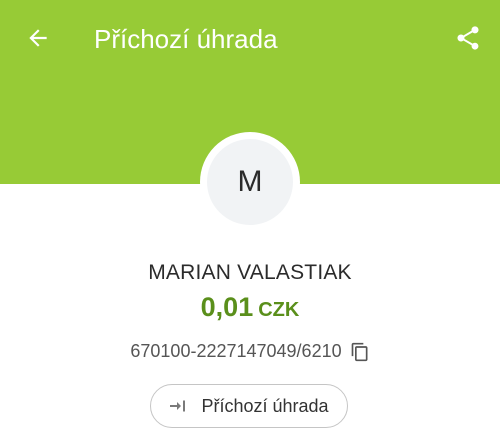 This screenshot has width=500, height=428. Describe the element at coordinates (186, 39) in the screenshot. I see `page-title: Příchozí úhrada` at that location.